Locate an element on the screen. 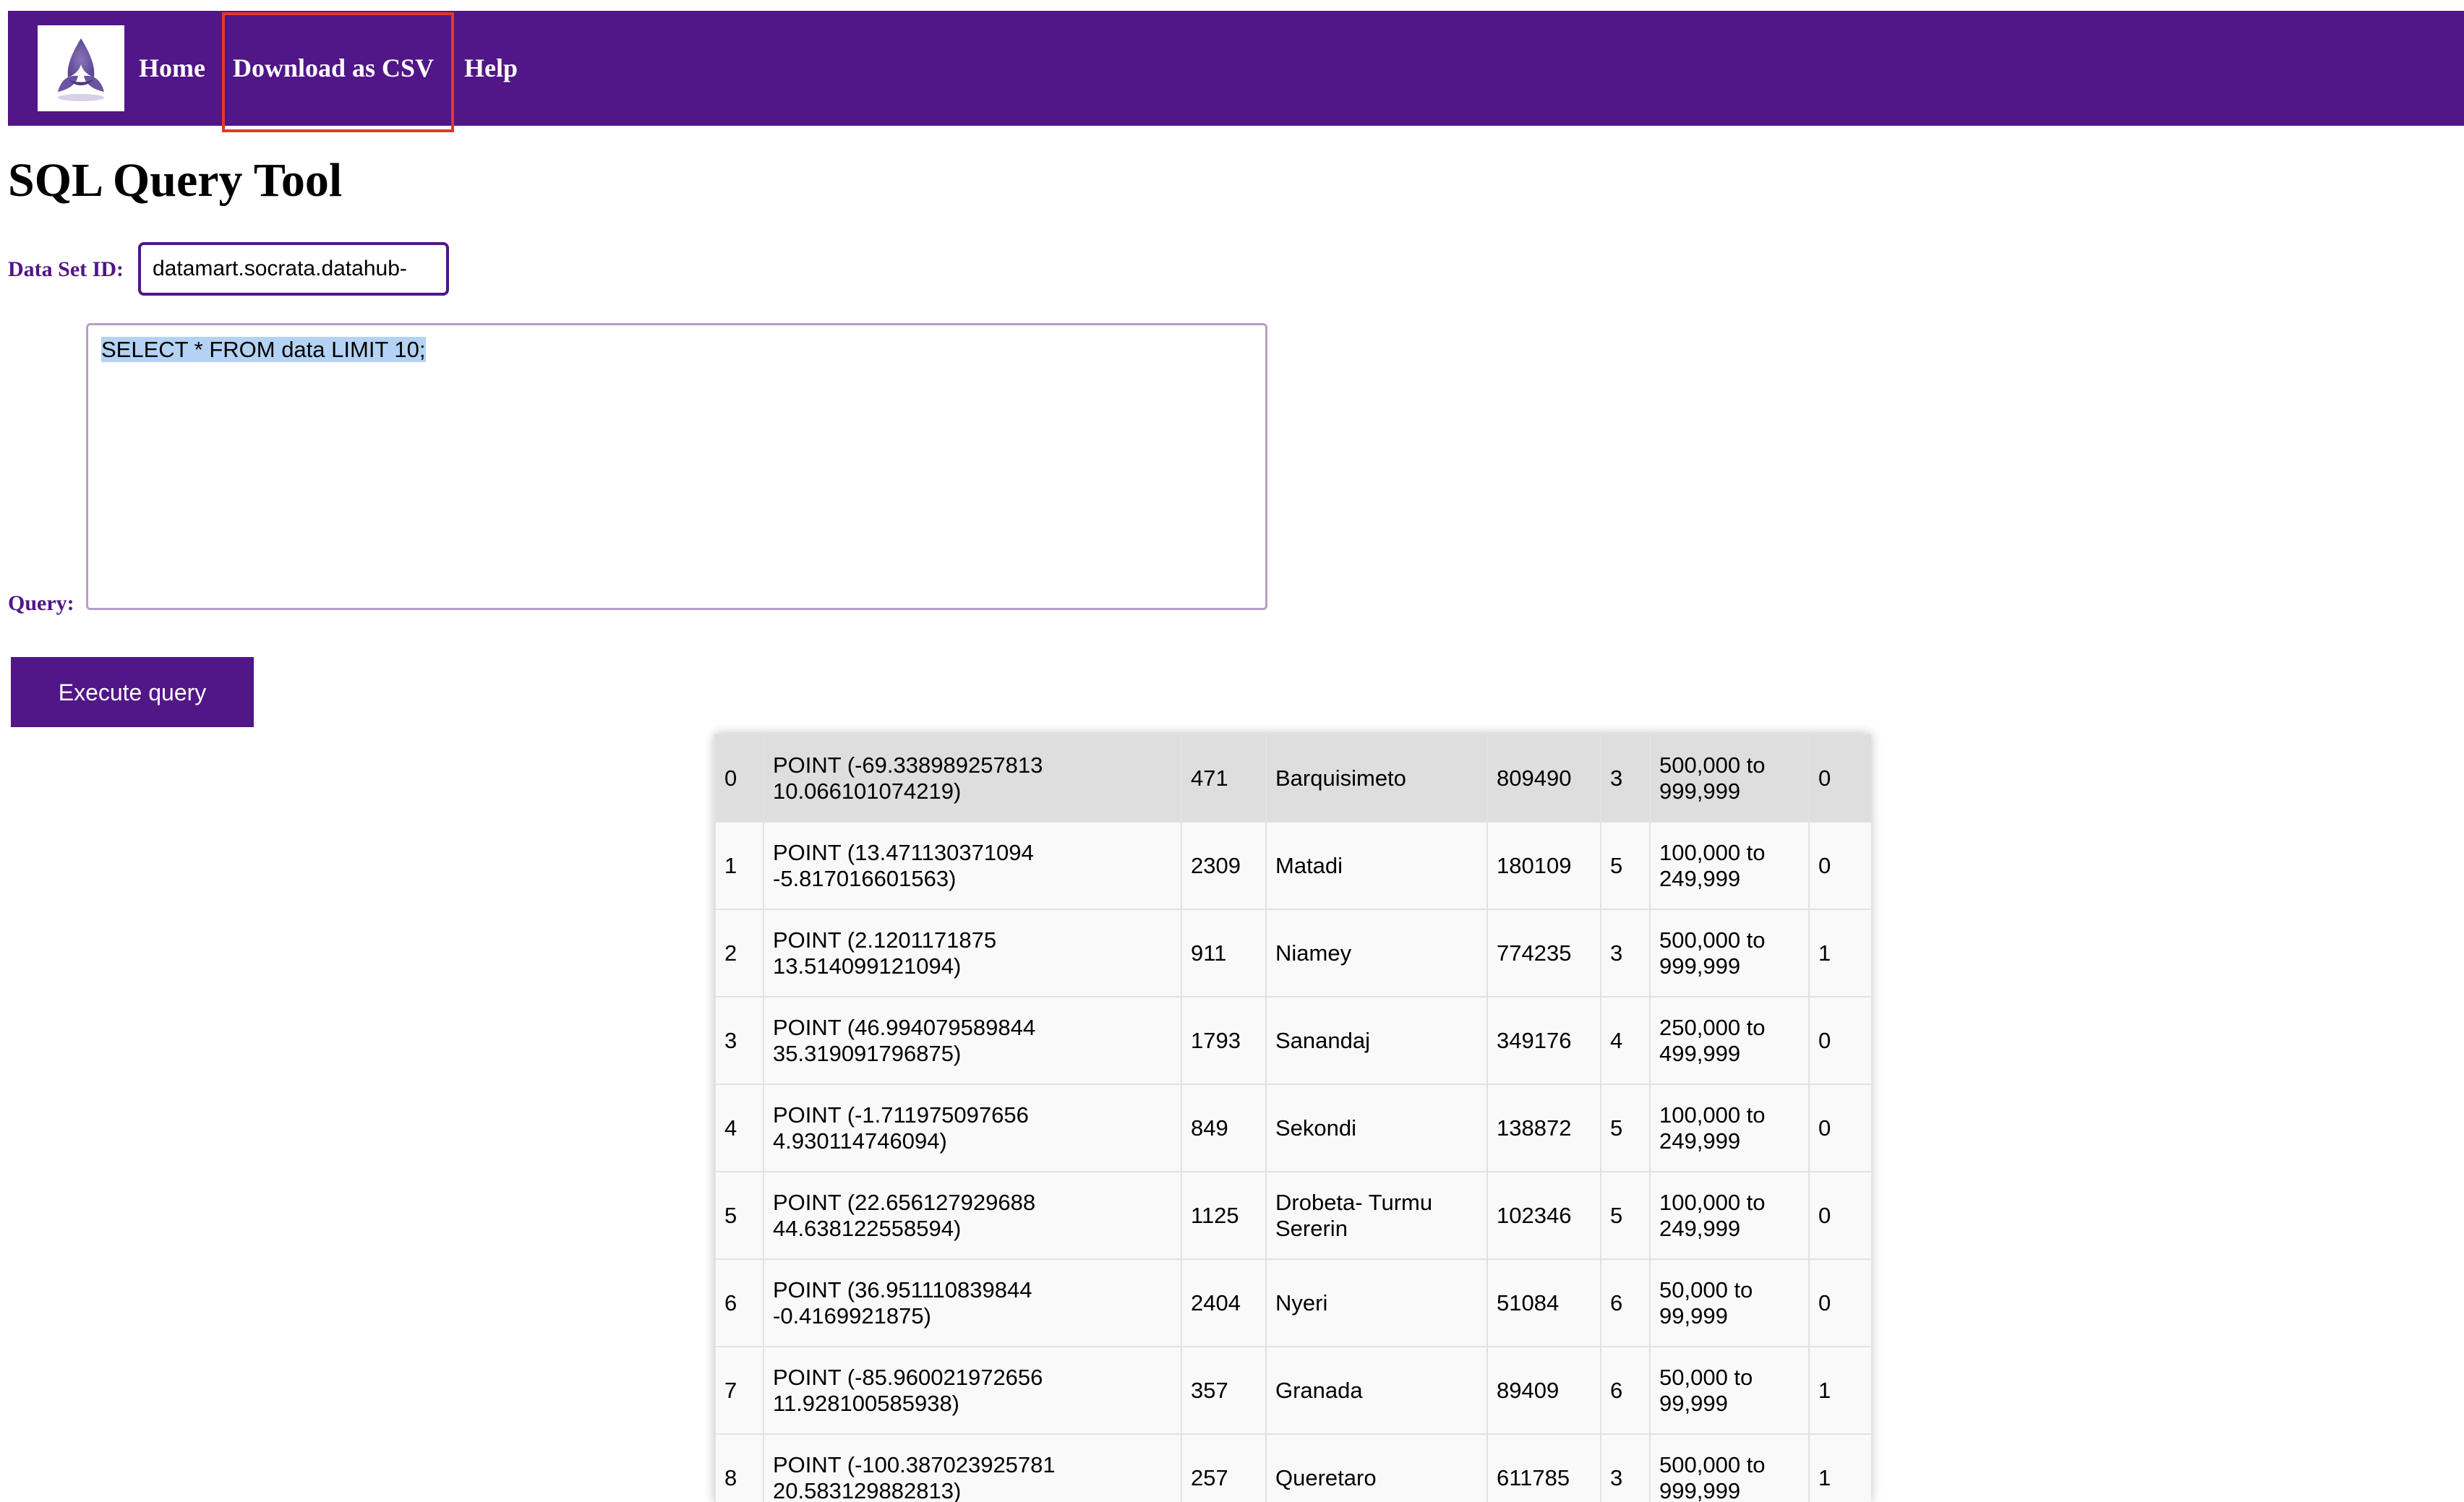 Image resolution: width=2464 pixels, height=1502 pixels. cell-geometry-text: -5.817016601563) is located at coordinates (865, 878).